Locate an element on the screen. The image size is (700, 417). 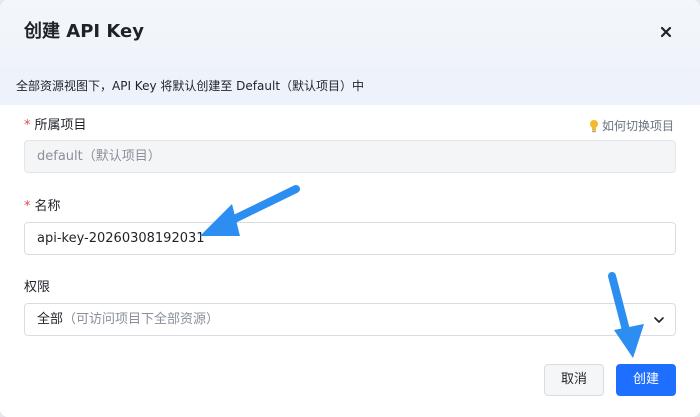
name-label: 名称 is located at coordinates (47, 206).